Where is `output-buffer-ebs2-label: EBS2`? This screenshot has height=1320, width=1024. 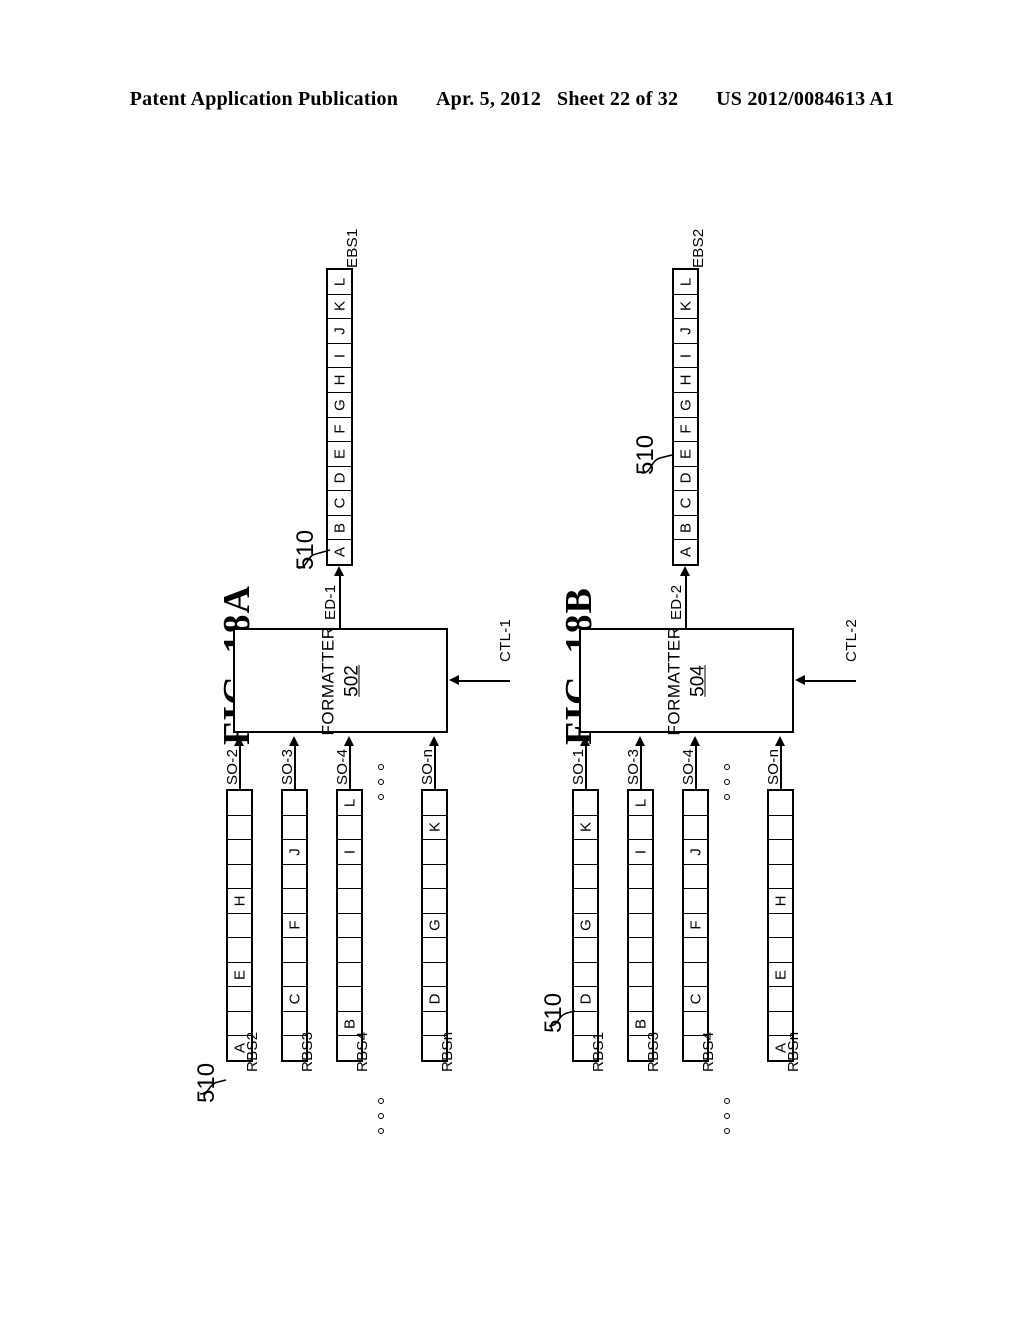 output-buffer-ebs2-label: EBS2 is located at coordinates (698, 248).